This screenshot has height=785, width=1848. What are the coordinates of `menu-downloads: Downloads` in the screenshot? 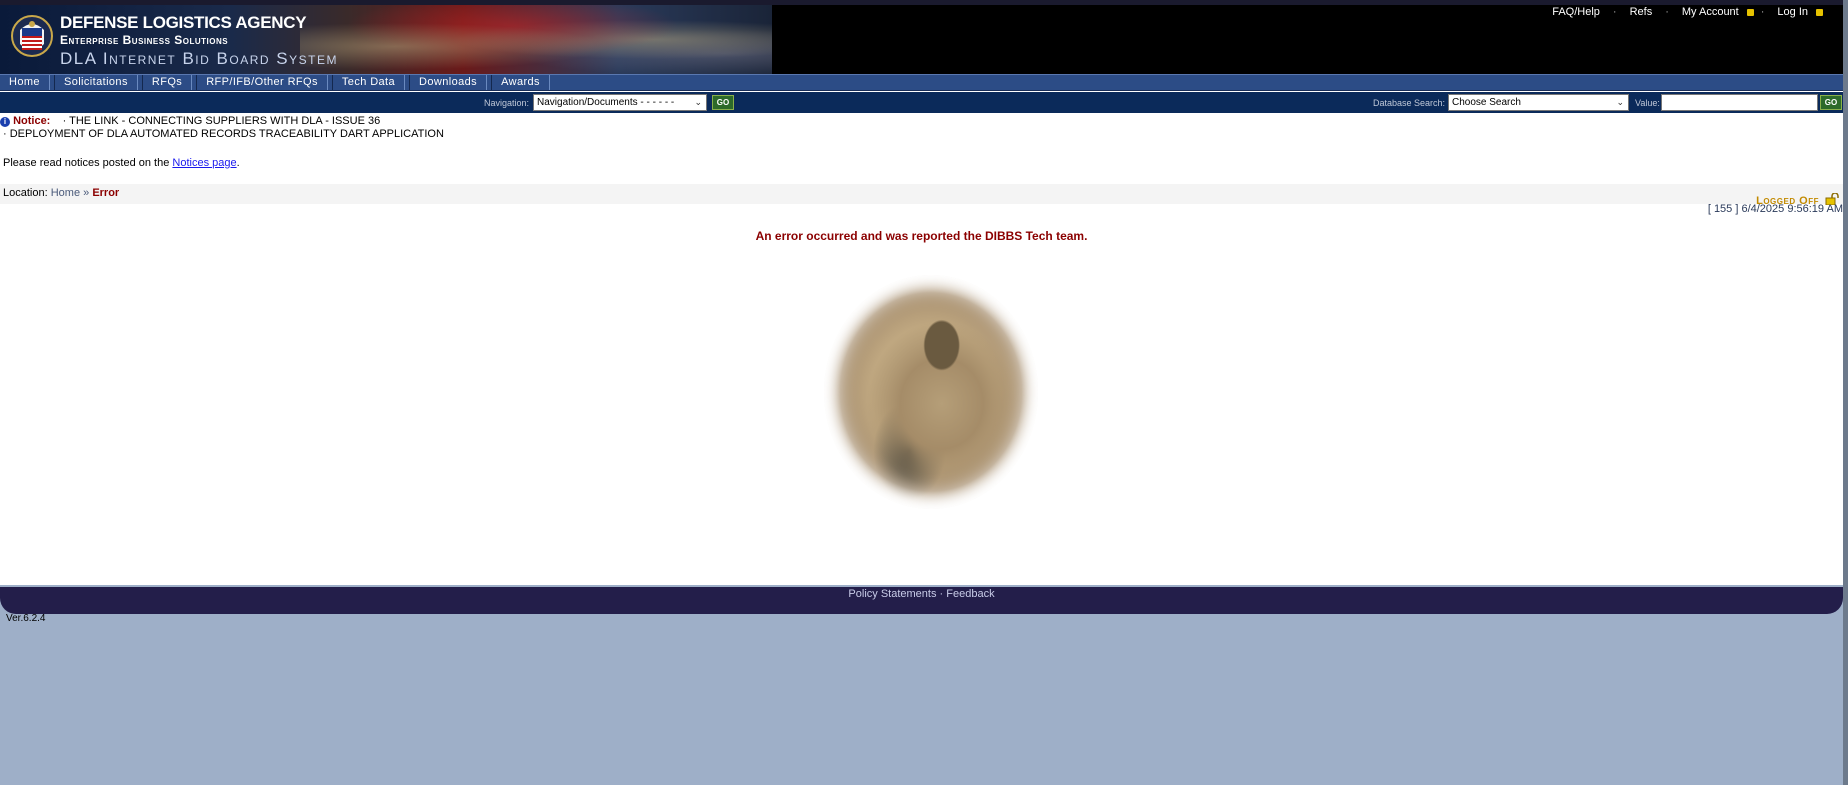 It's located at (448, 82).